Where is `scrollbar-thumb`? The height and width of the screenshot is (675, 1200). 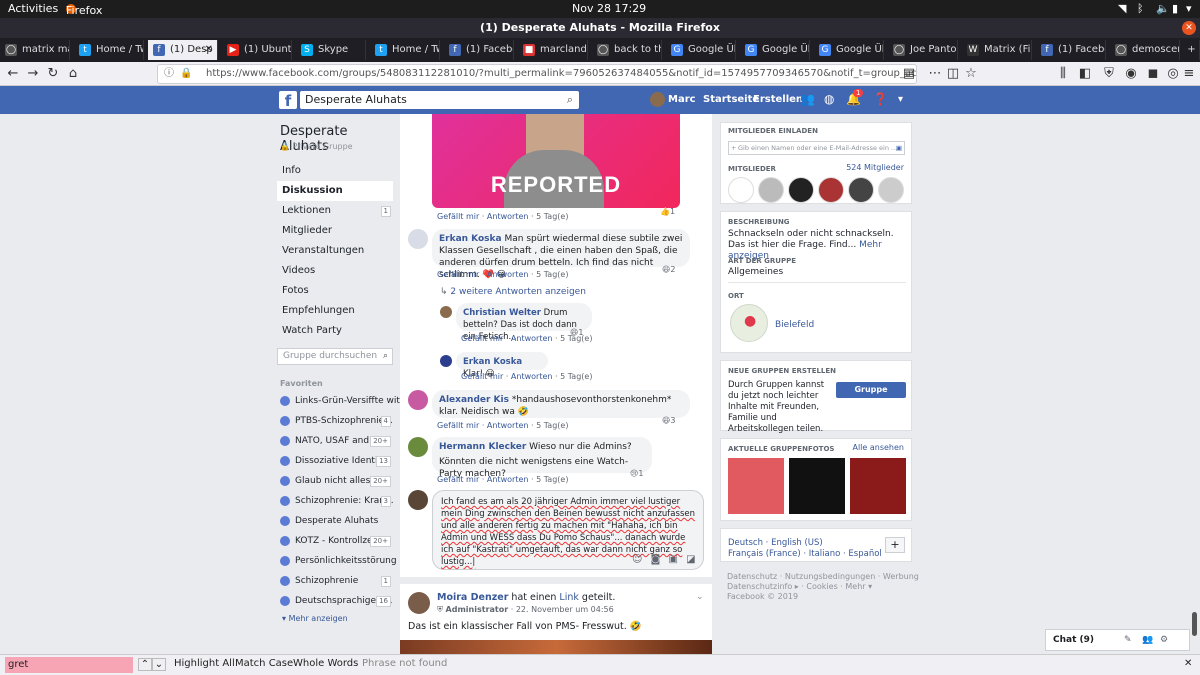
scrollbar-thumb is located at coordinates (1194, 624).